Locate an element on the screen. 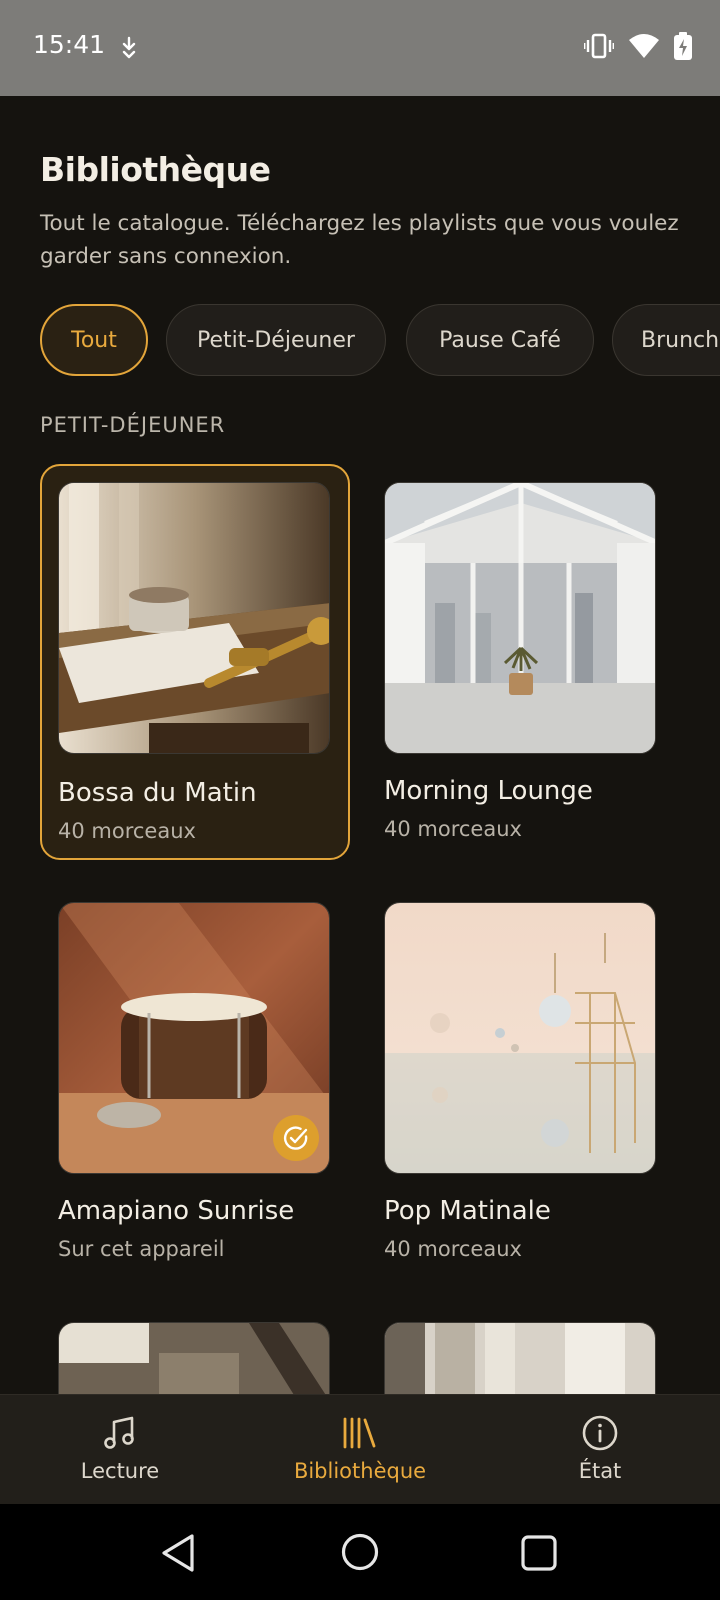 This screenshot has height=1600, width=720. system-navigation-bar is located at coordinates (360, 1552).